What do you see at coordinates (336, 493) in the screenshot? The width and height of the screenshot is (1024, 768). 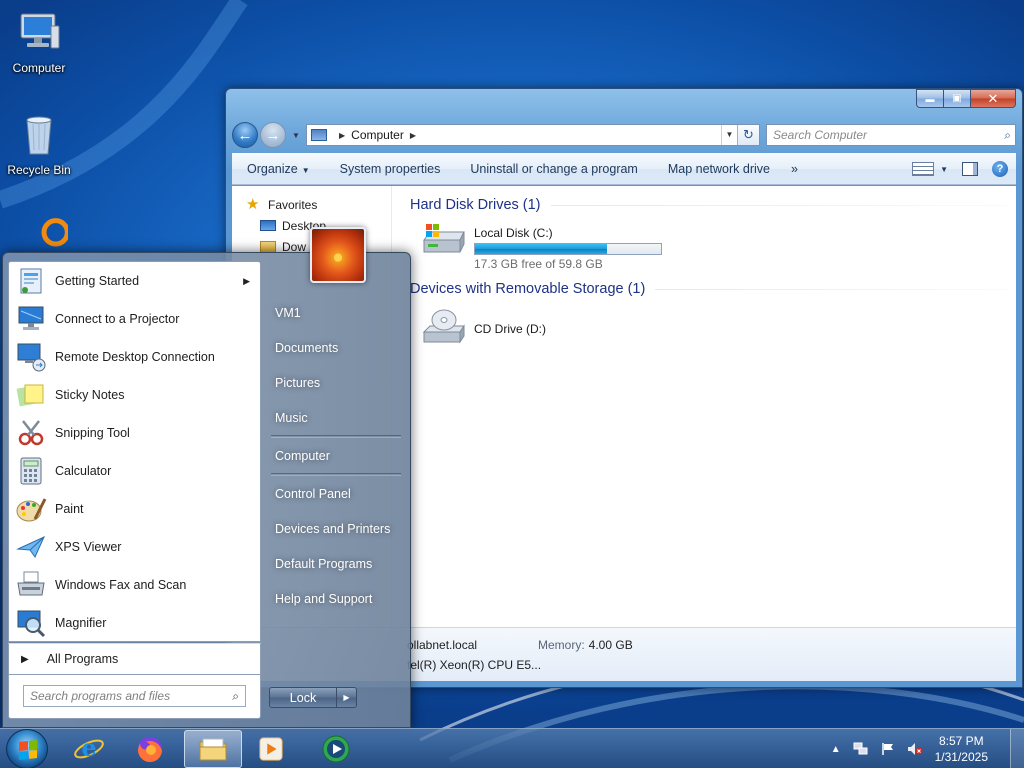 I see `start-item-control-panel: Control Panel` at bounding box center [336, 493].